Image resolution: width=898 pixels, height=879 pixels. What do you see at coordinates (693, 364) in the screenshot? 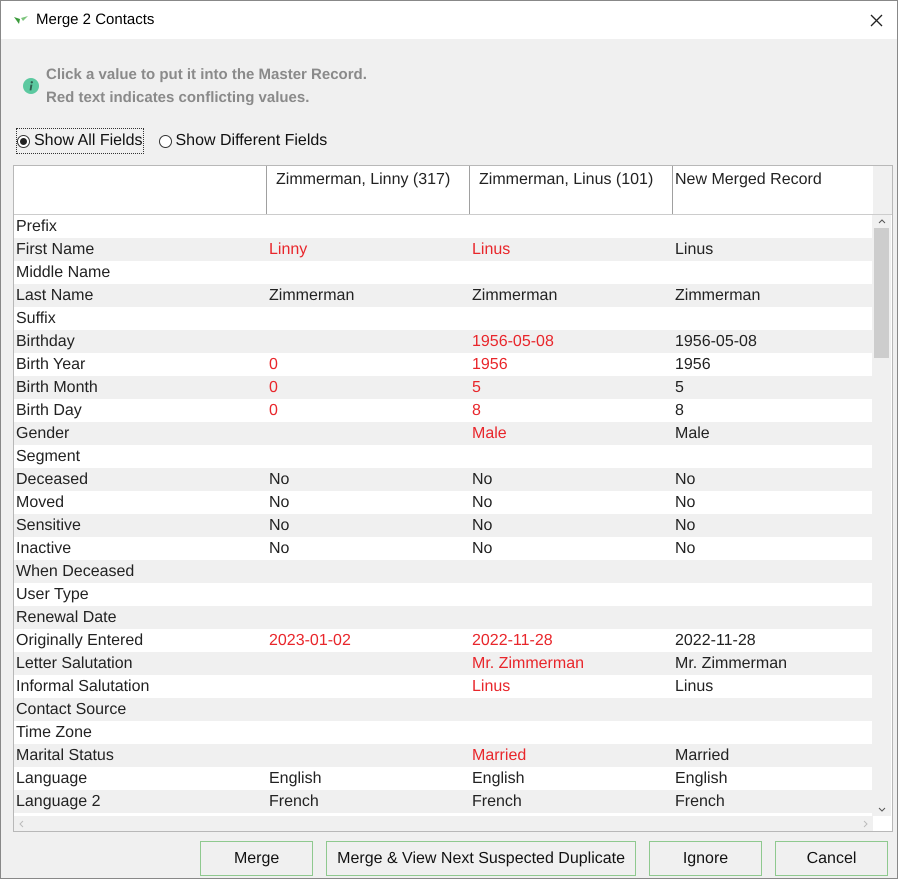
I see `table-cell-text: 1956` at bounding box center [693, 364].